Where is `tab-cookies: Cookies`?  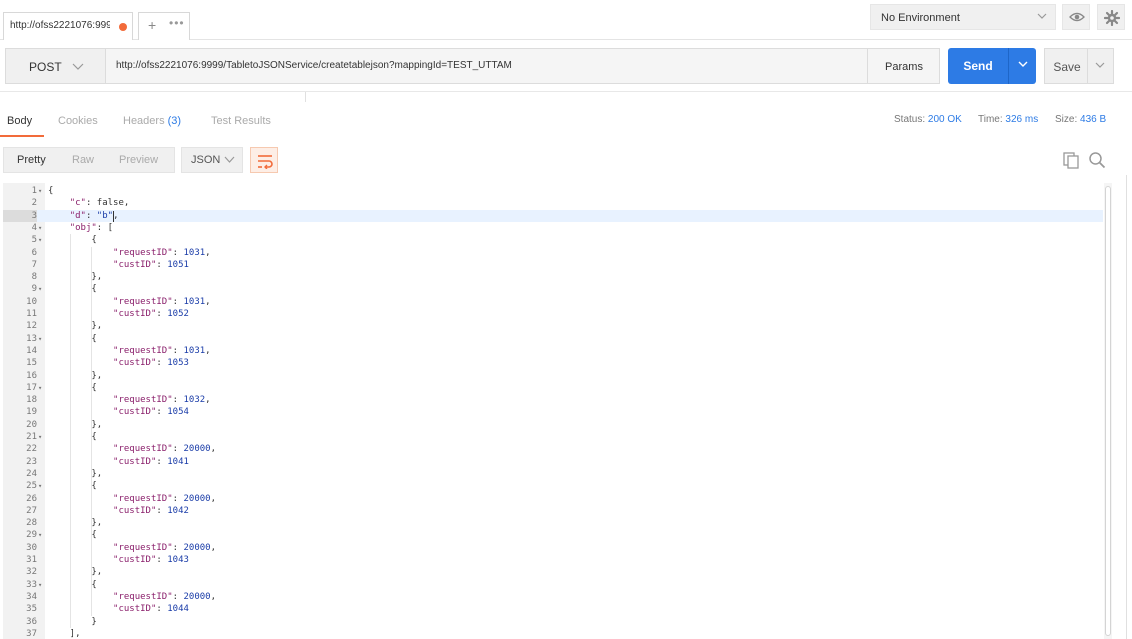 tab-cookies: Cookies is located at coordinates (78, 121).